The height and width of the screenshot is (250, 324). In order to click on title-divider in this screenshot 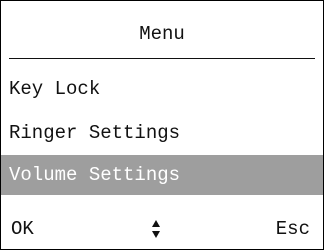, I will do `click(162, 58)`.